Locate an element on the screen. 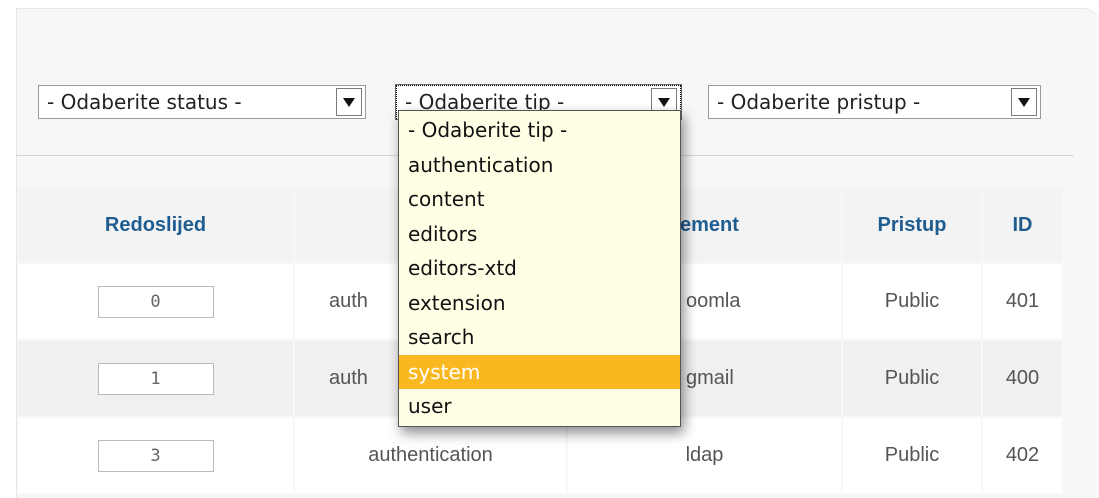 The height and width of the screenshot is (498, 1099). access-select: - Odaberite pristup - is located at coordinates (874, 102).